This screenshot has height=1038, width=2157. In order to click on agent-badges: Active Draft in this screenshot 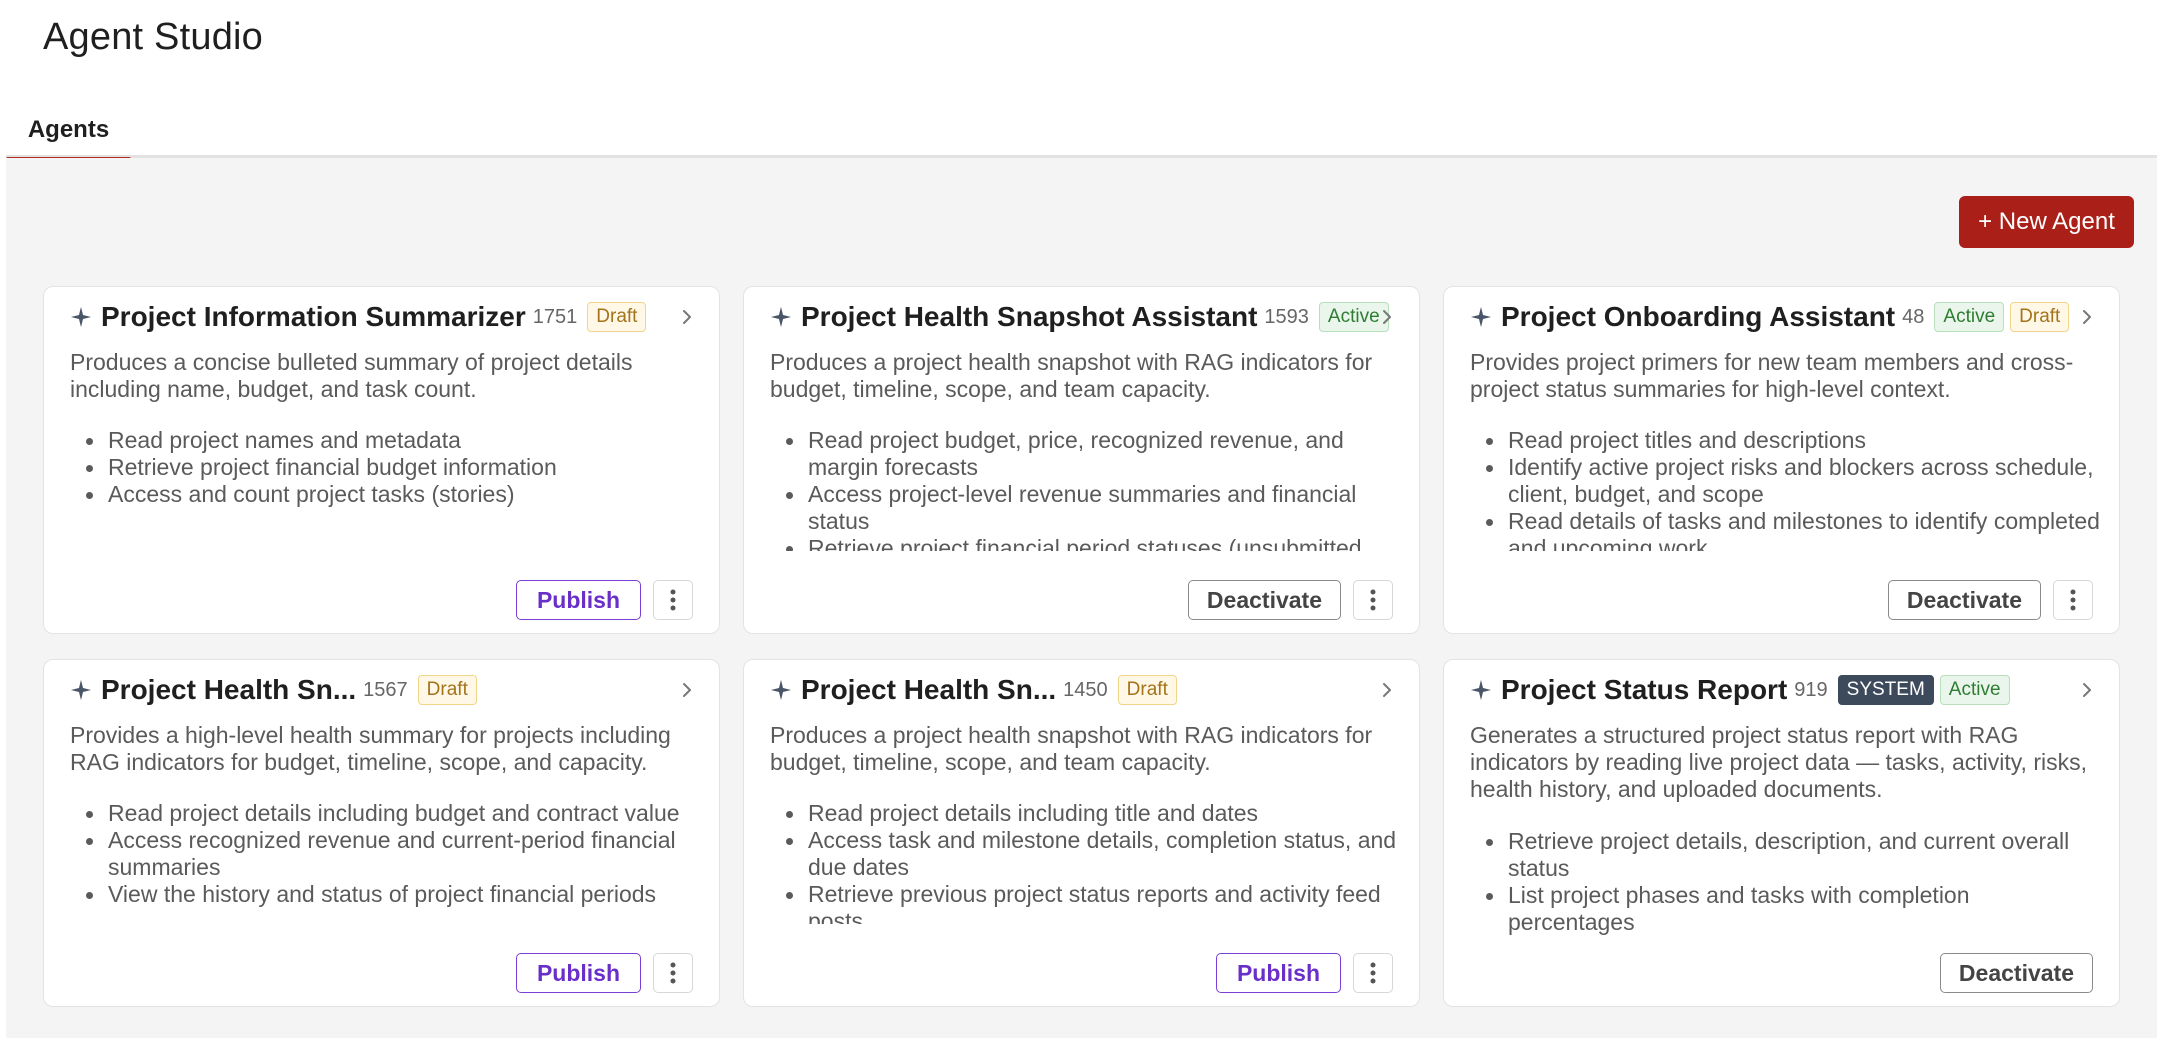, I will do `click(1999, 317)`.